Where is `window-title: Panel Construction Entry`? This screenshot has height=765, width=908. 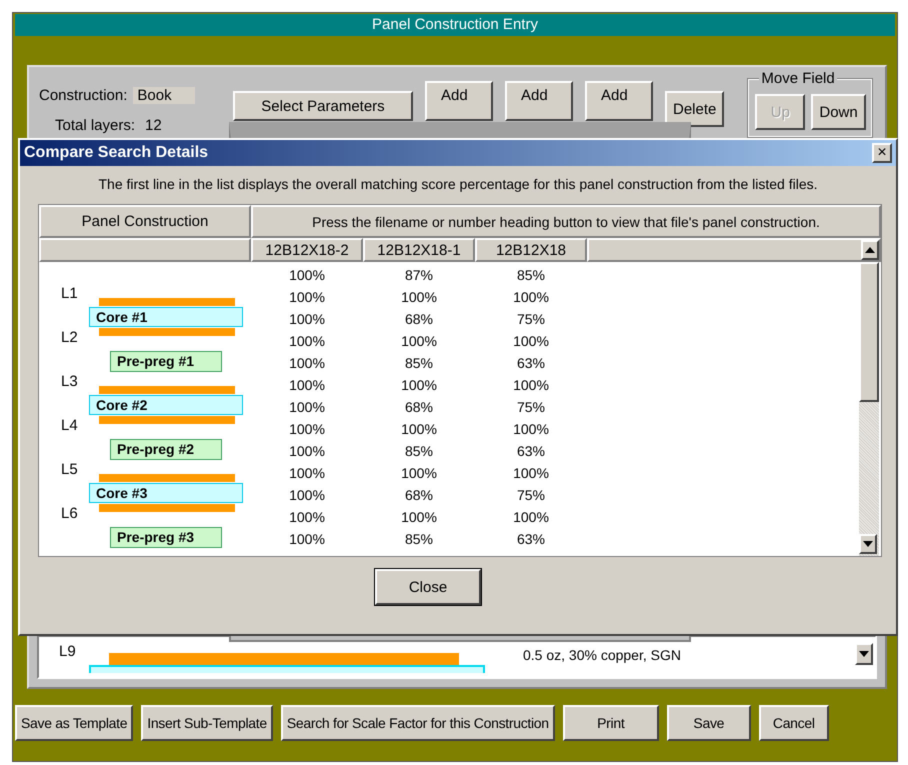 window-title: Panel Construction Entry is located at coordinates (455, 25).